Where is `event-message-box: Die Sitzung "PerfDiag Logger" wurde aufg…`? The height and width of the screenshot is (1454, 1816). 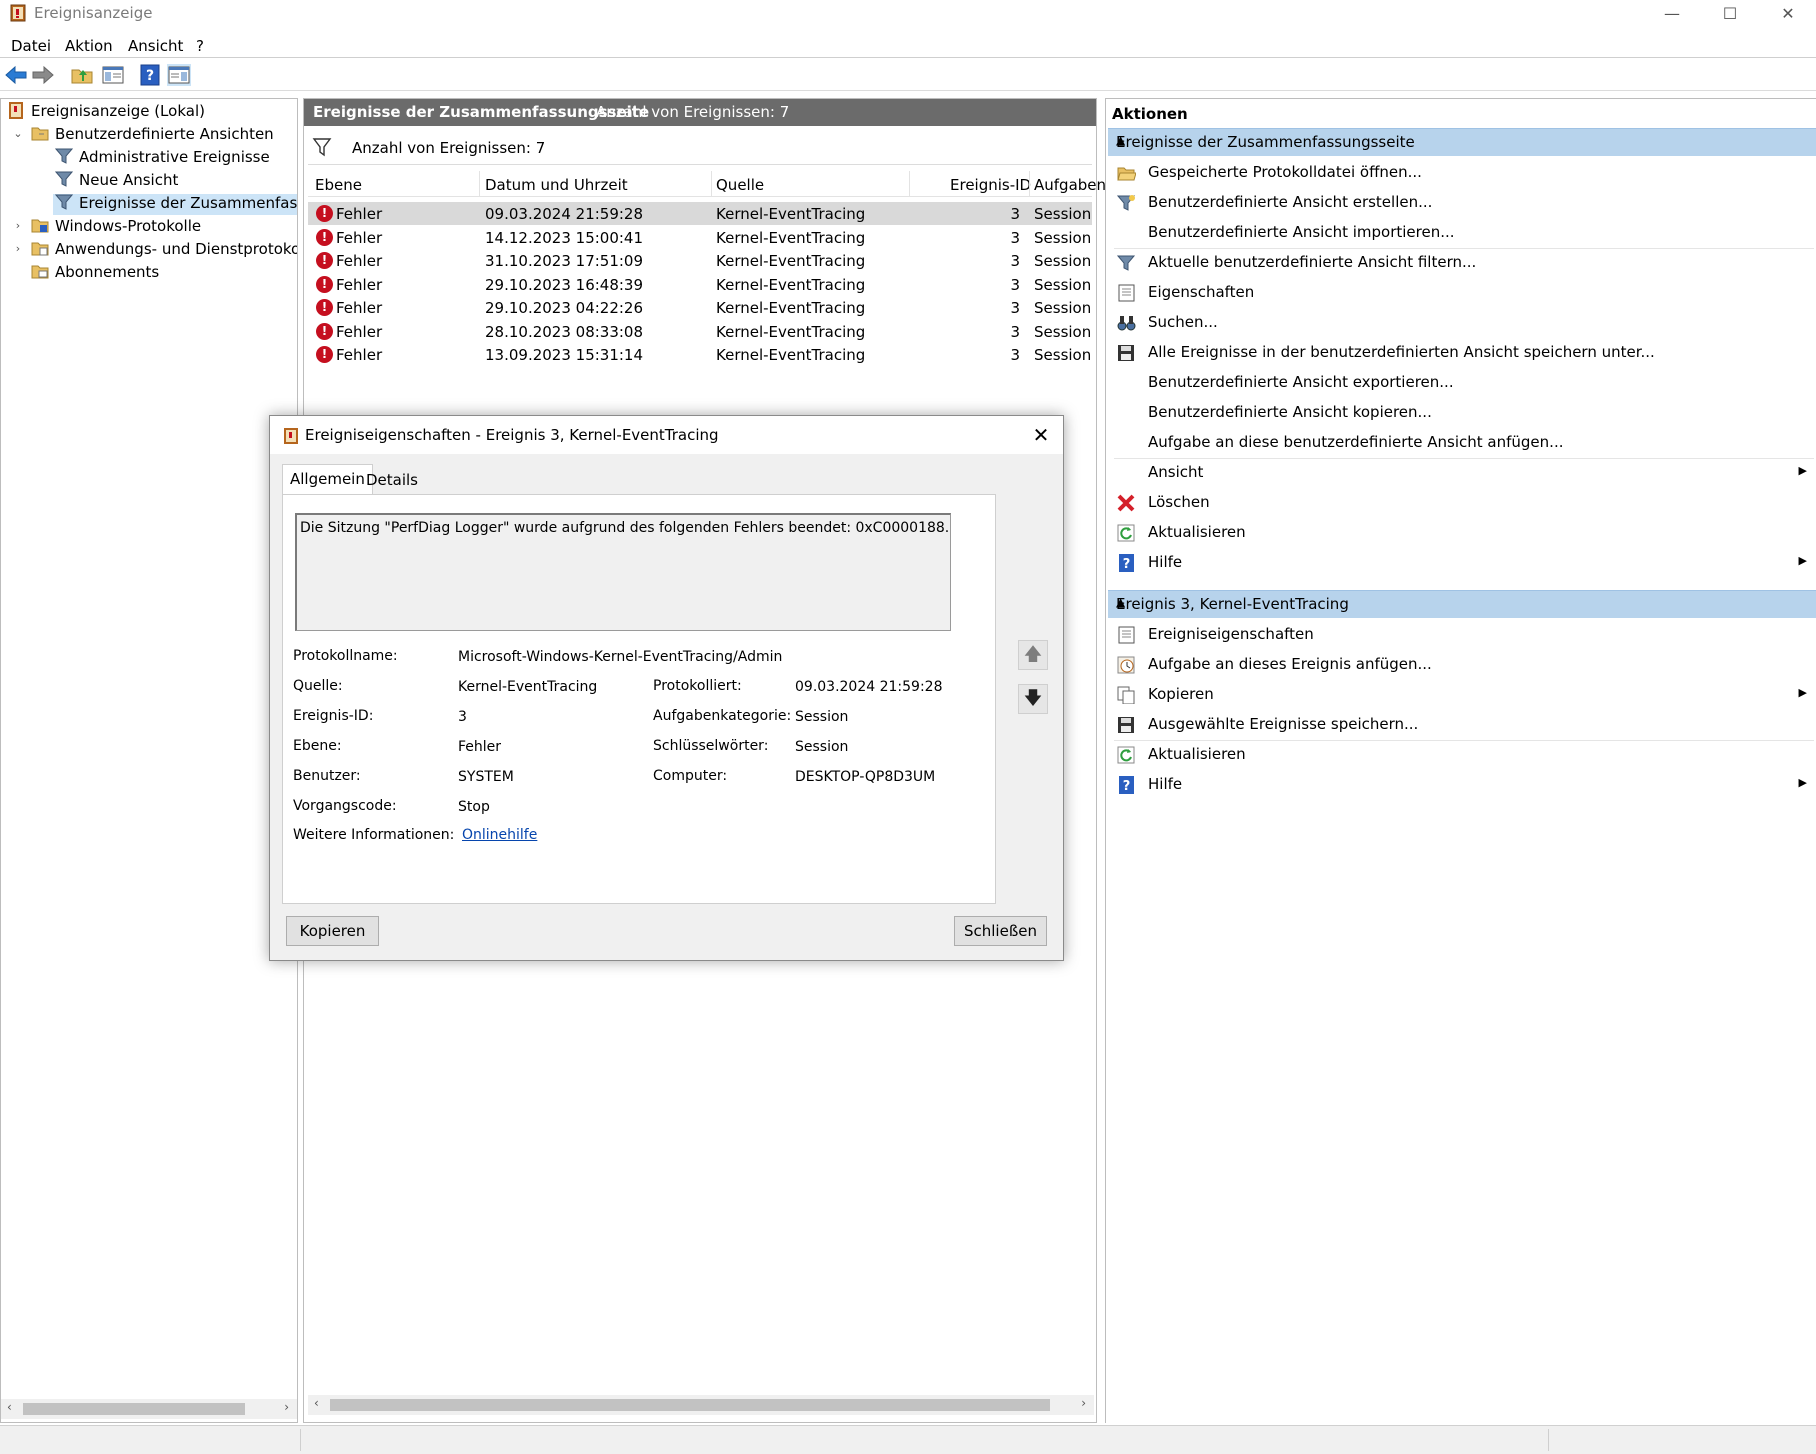
event-message-box: Die Sitzung "PerfDiag Logger" wurde aufg… is located at coordinates (623, 572).